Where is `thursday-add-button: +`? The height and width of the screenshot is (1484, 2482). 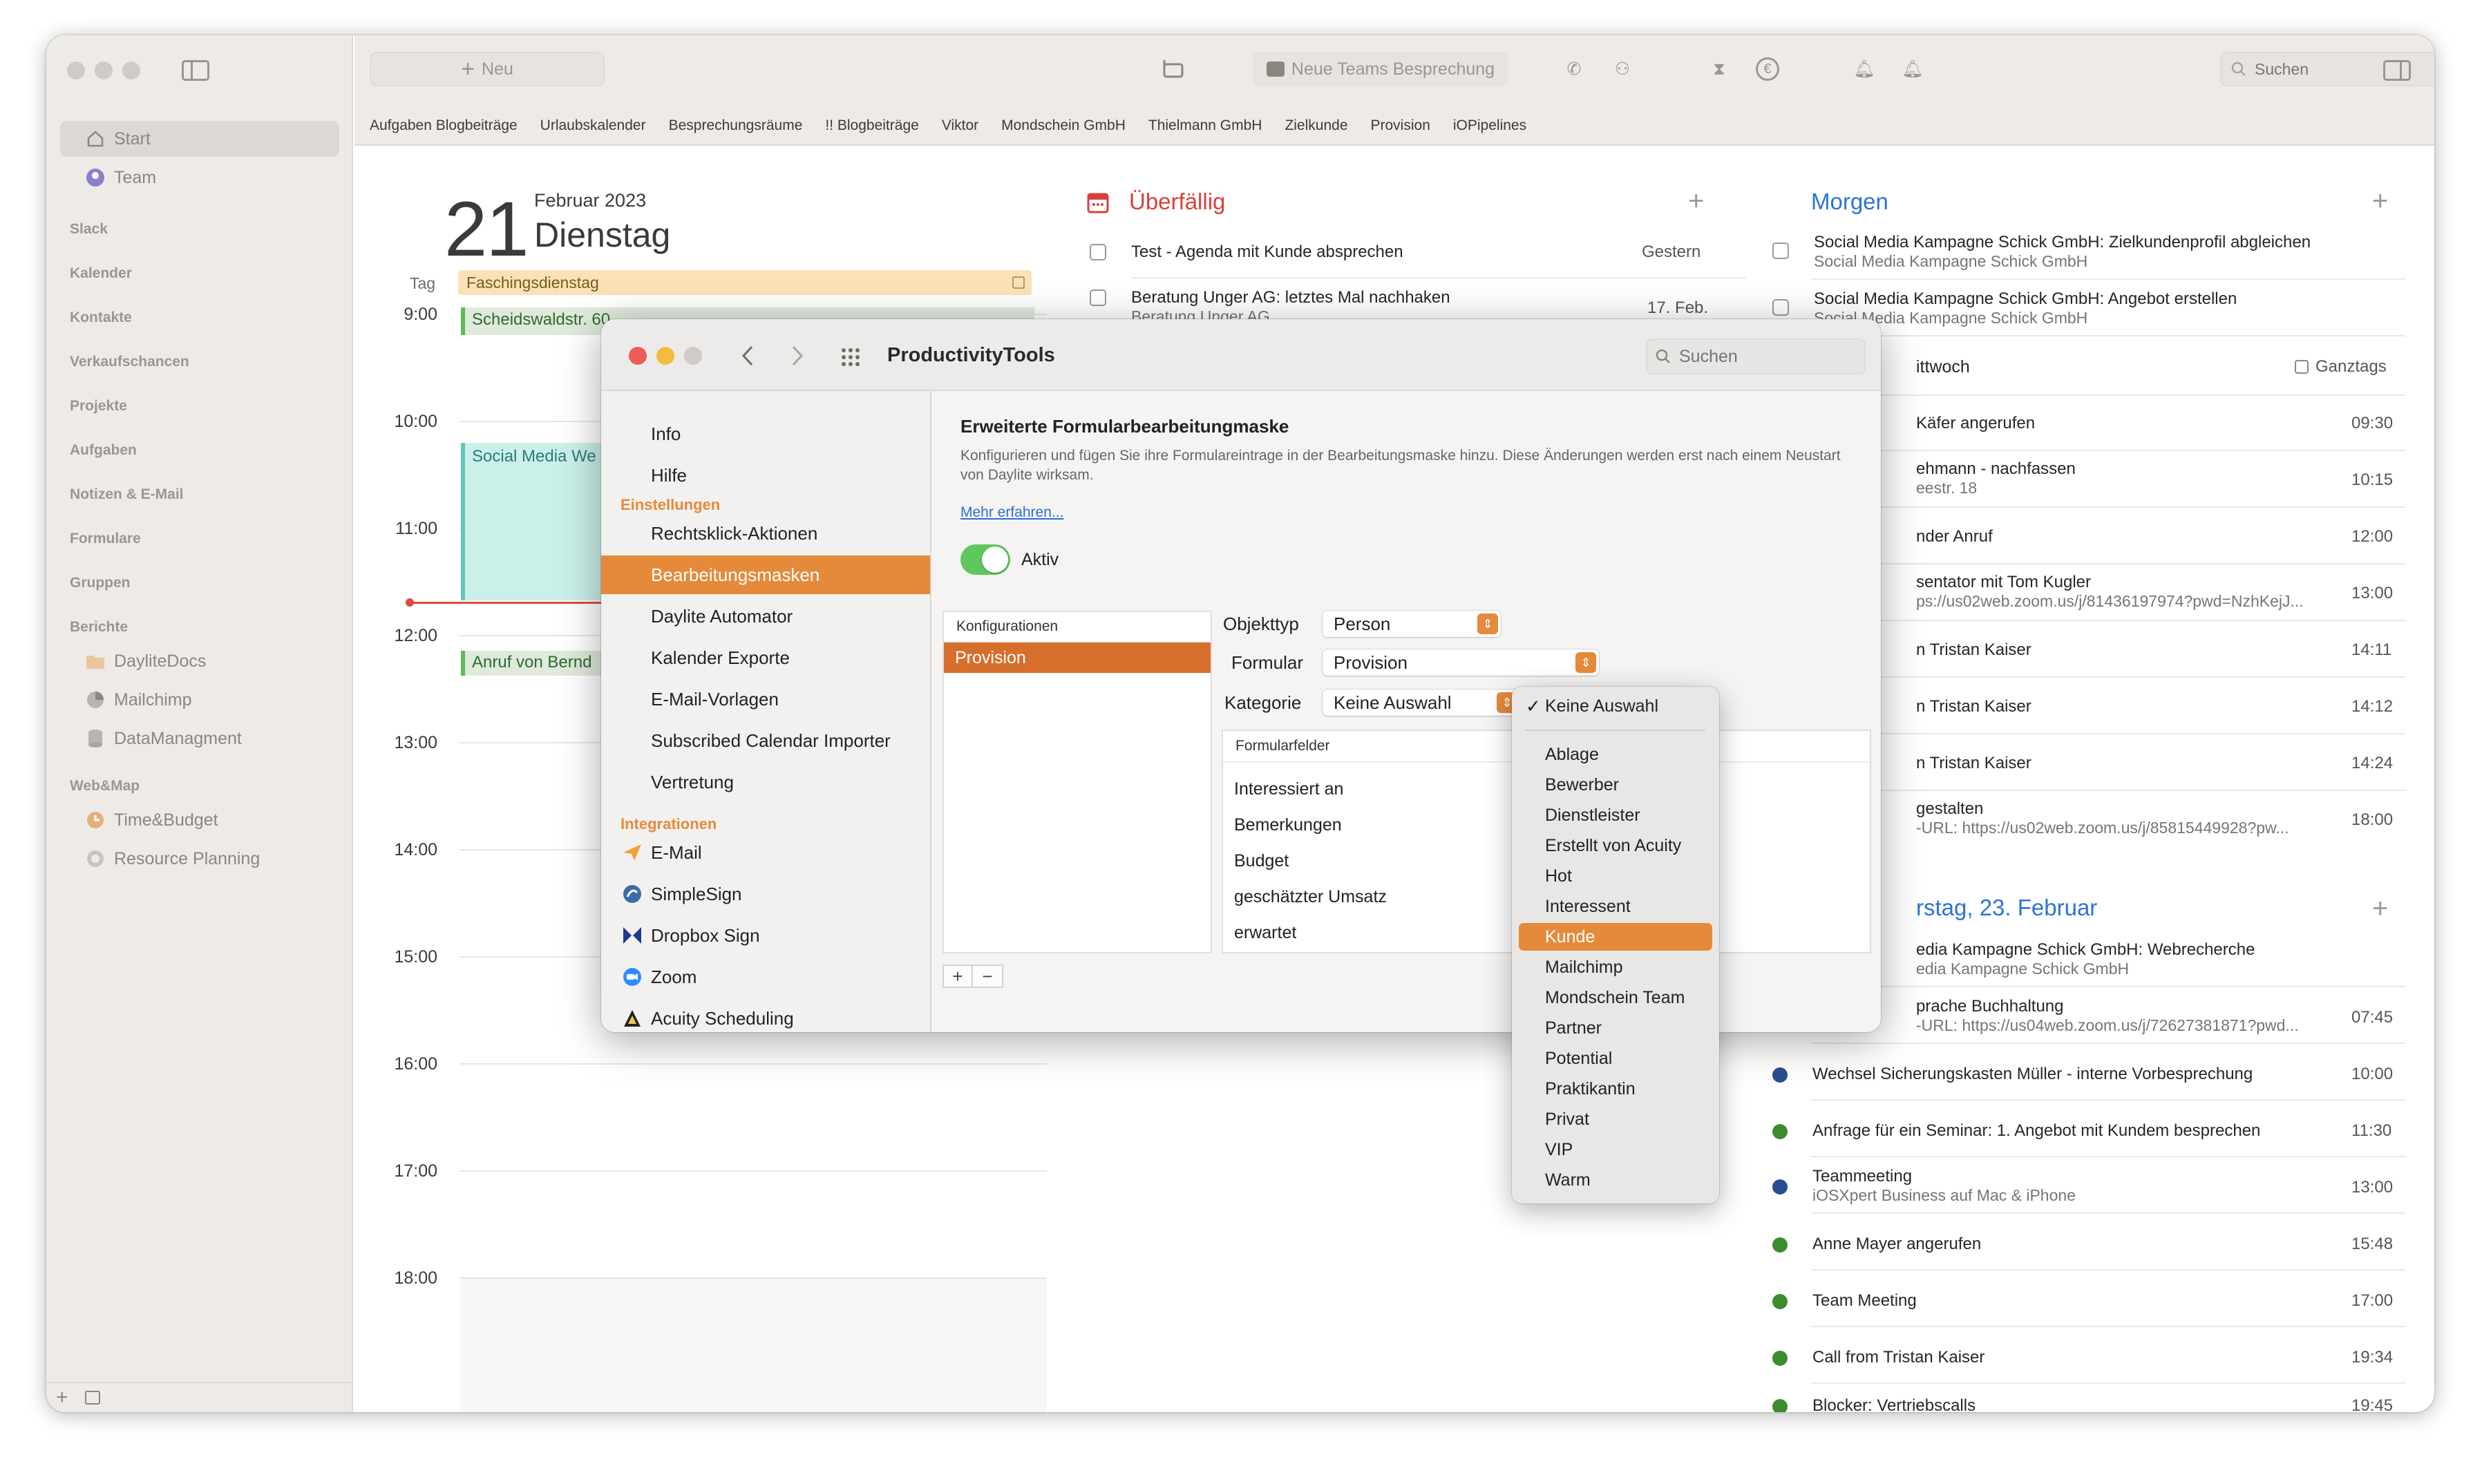 thursday-add-button: + is located at coordinates (2380, 908).